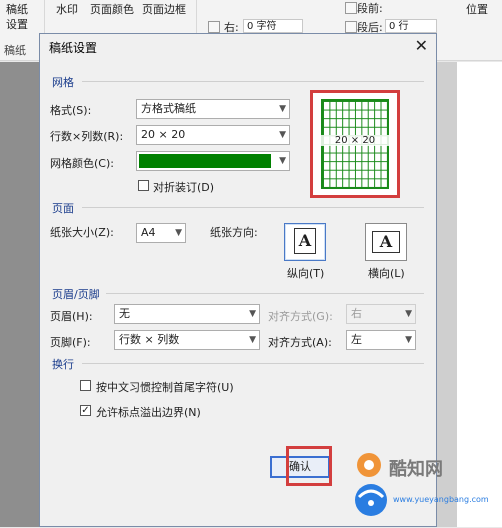  What do you see at coordinates (63, 364) in the screenshot?
I see `wrap-section-heading: 换行` at bounding box center [63, 364].